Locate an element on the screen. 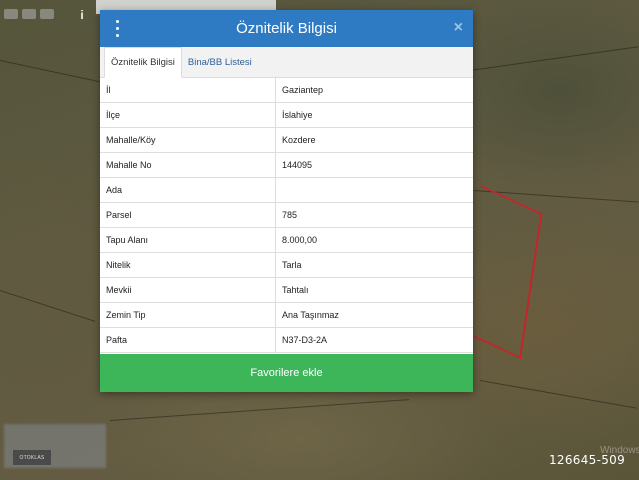 The height and width of the screenshot is (480, 639). table-row: Mevkii Tahtalı is located at coordinates (286, 290).